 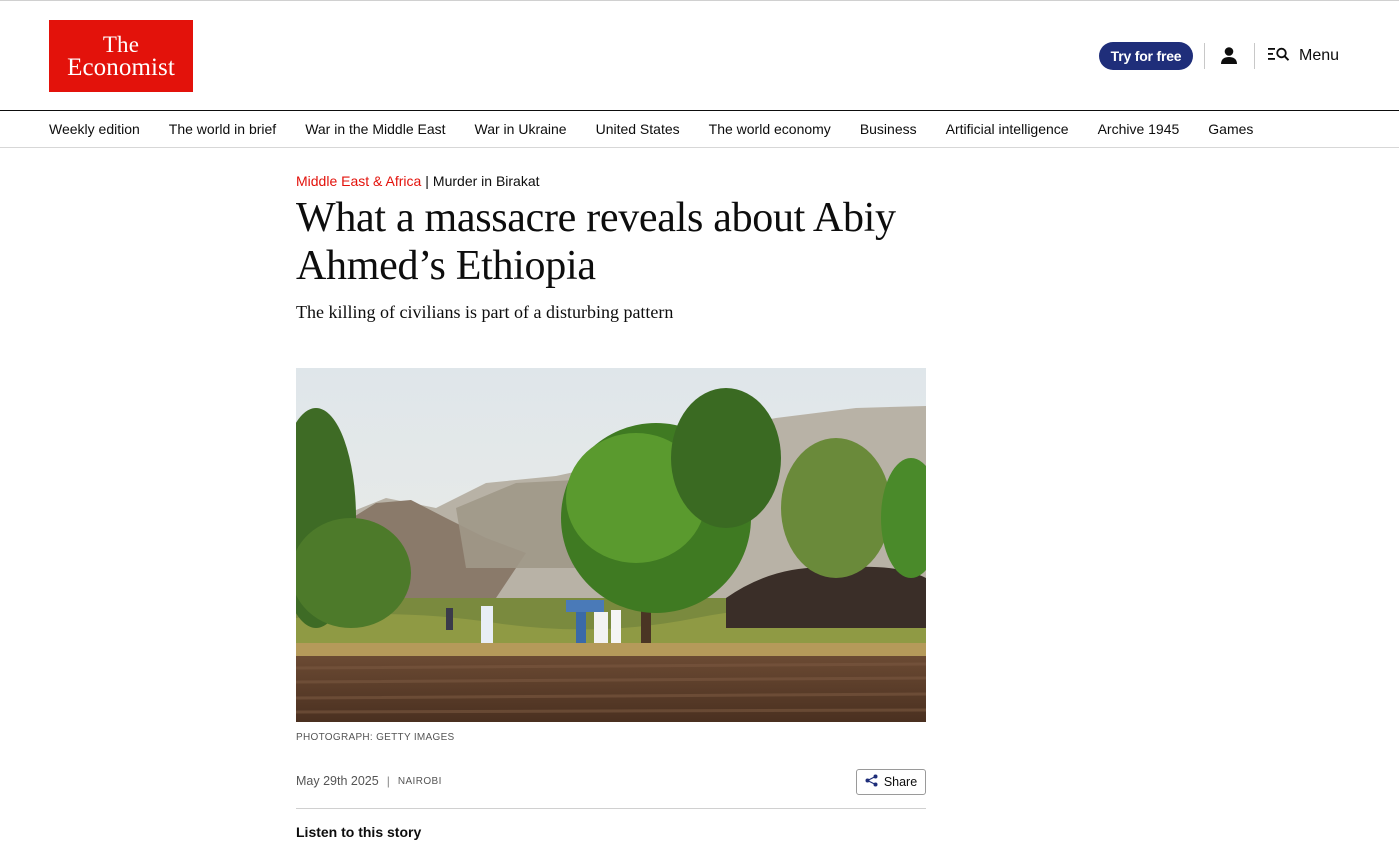 What do you see at coordinates (888, 129) in the screenshot?
I see `nav-item-business: Business` at bounding box center [888, 129].